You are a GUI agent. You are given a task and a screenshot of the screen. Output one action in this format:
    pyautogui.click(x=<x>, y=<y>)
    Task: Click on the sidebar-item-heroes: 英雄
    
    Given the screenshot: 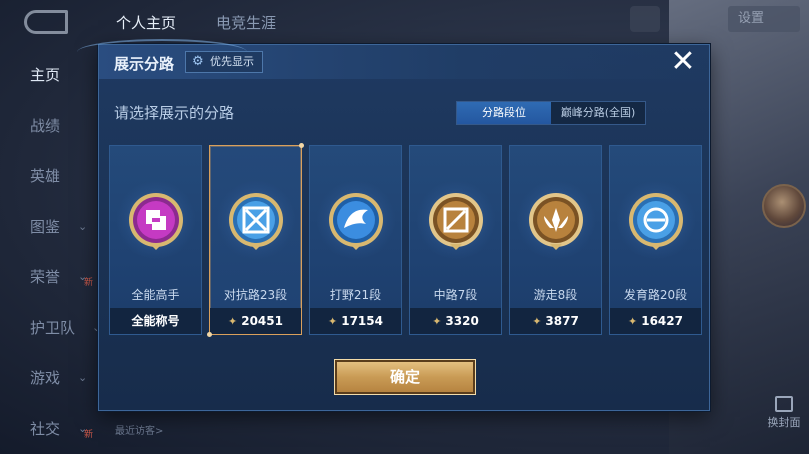 What is the action you would take?
    pyautogui.click(x=50, y=176)
    